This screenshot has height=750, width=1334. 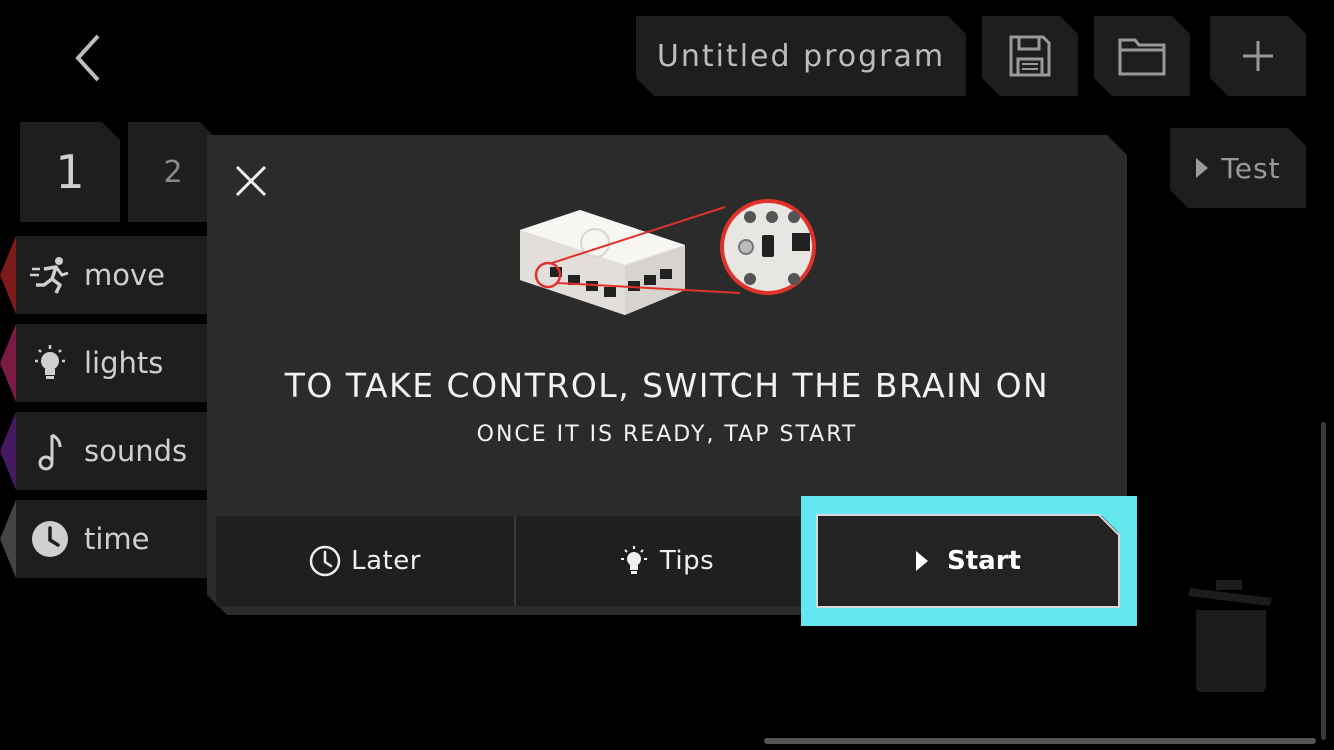 I want to click on clock-icon, so click(x=50, y=539).